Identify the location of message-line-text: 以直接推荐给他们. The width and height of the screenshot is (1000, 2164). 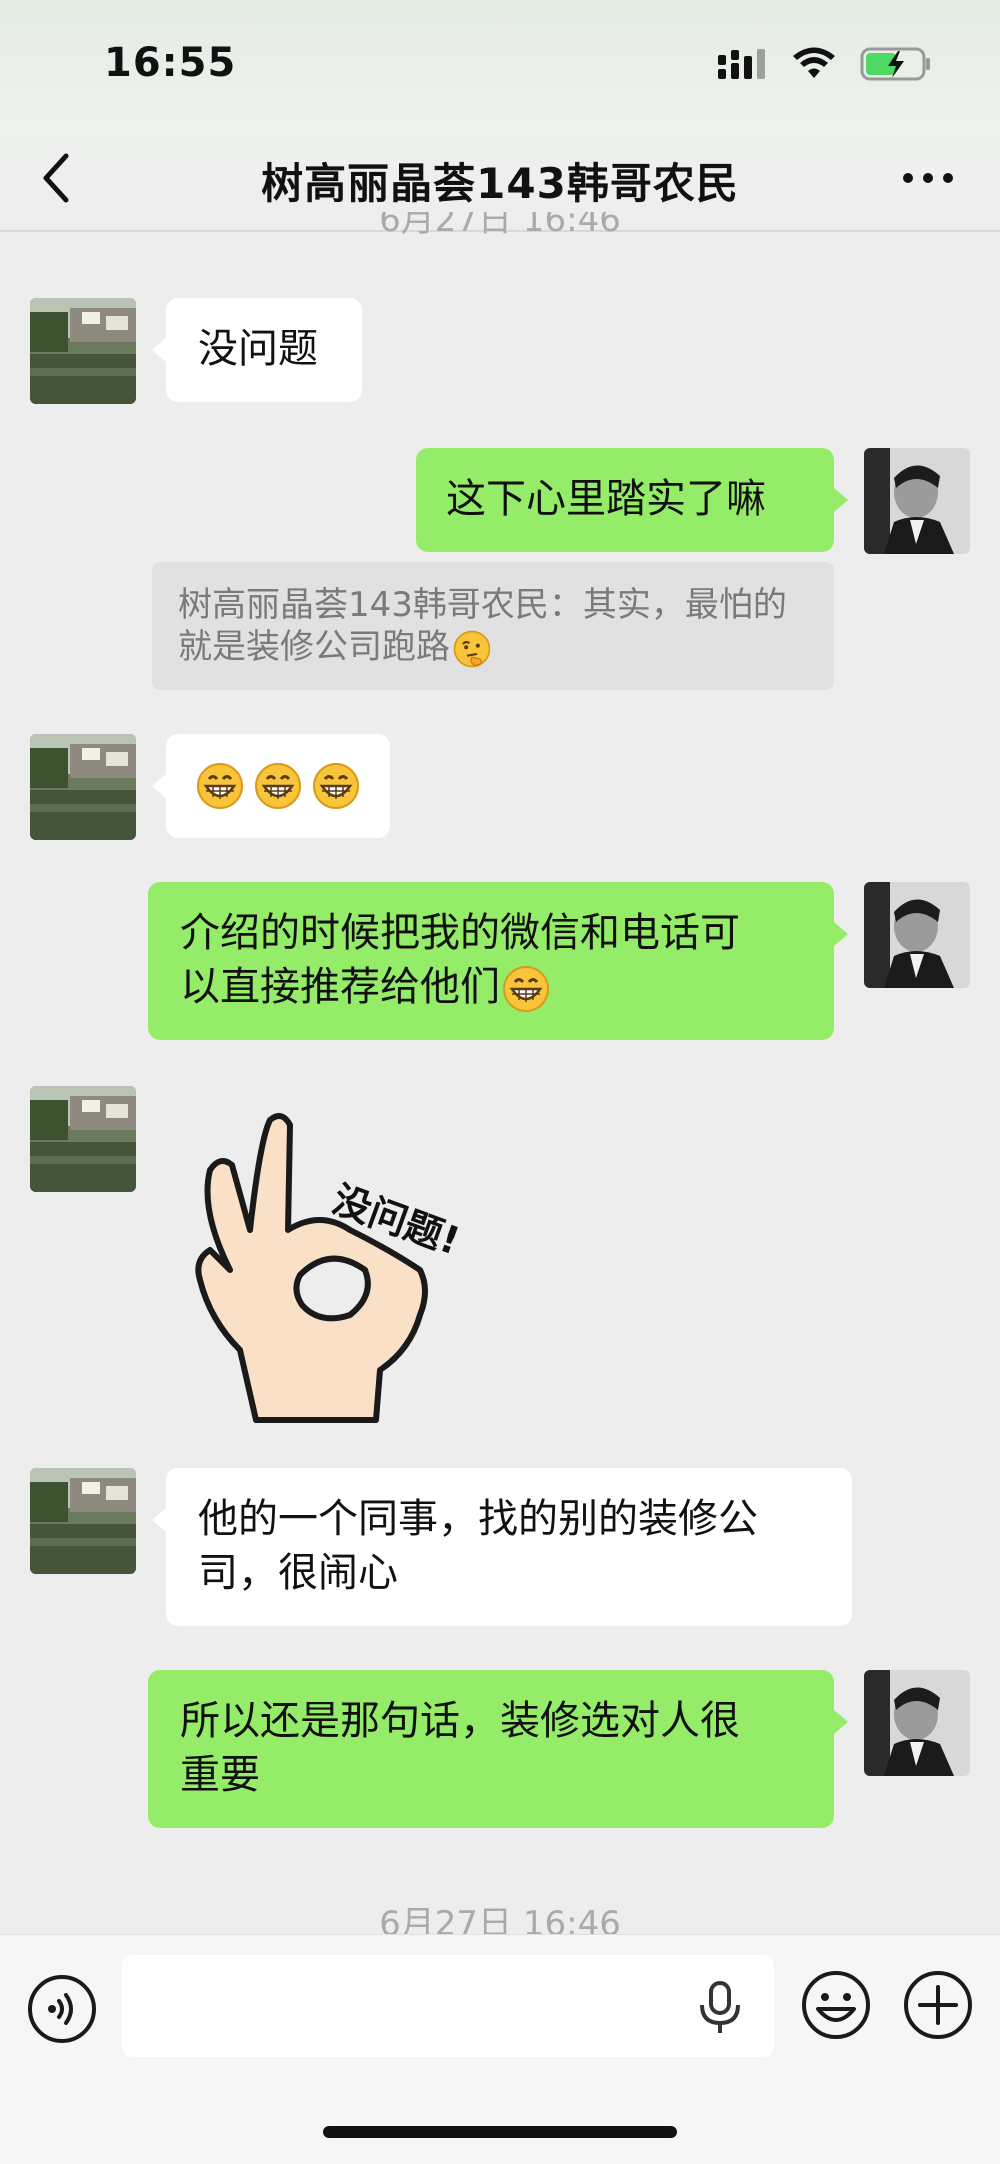
(340, 987).